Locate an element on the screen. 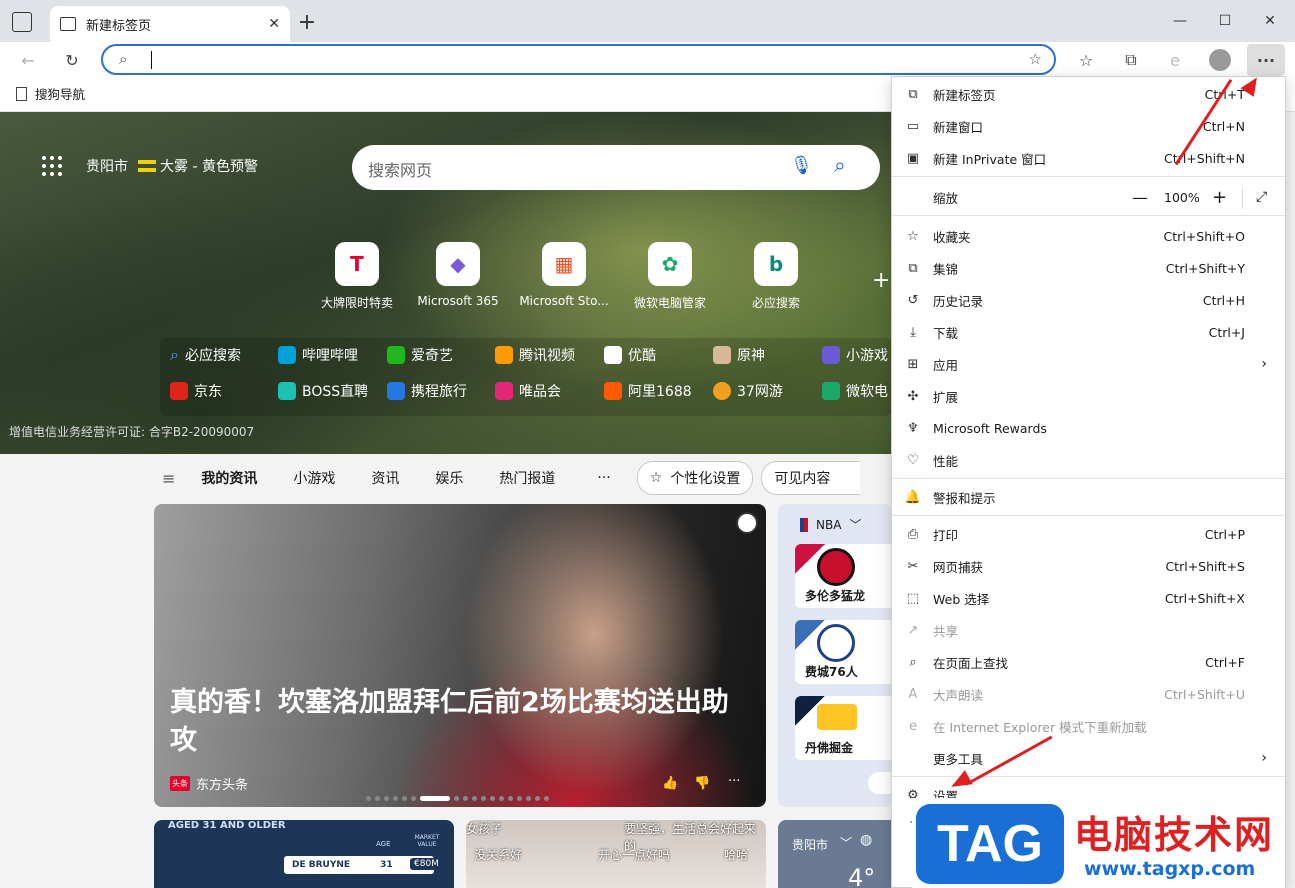 The image size is (1295, 888). tab-entertainment: 娱乐 is located at coordinates (449, 478).